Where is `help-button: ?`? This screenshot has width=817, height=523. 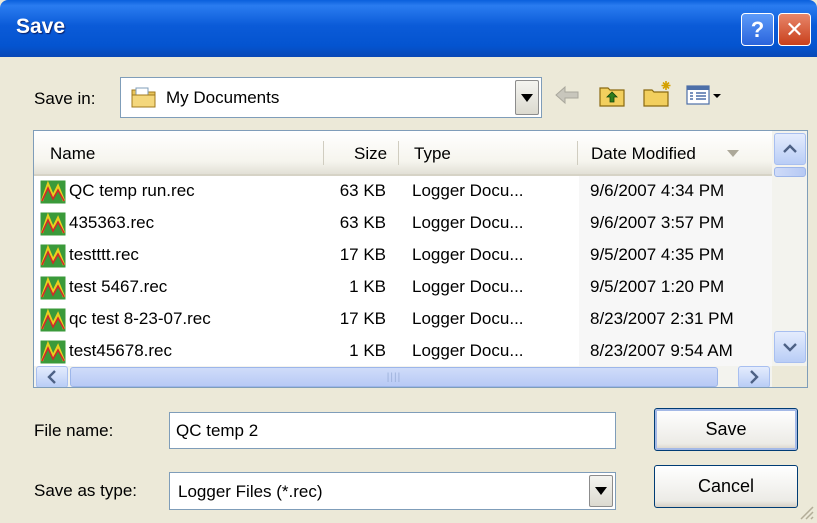
help-button: ? is located at coordinates (757, 29).